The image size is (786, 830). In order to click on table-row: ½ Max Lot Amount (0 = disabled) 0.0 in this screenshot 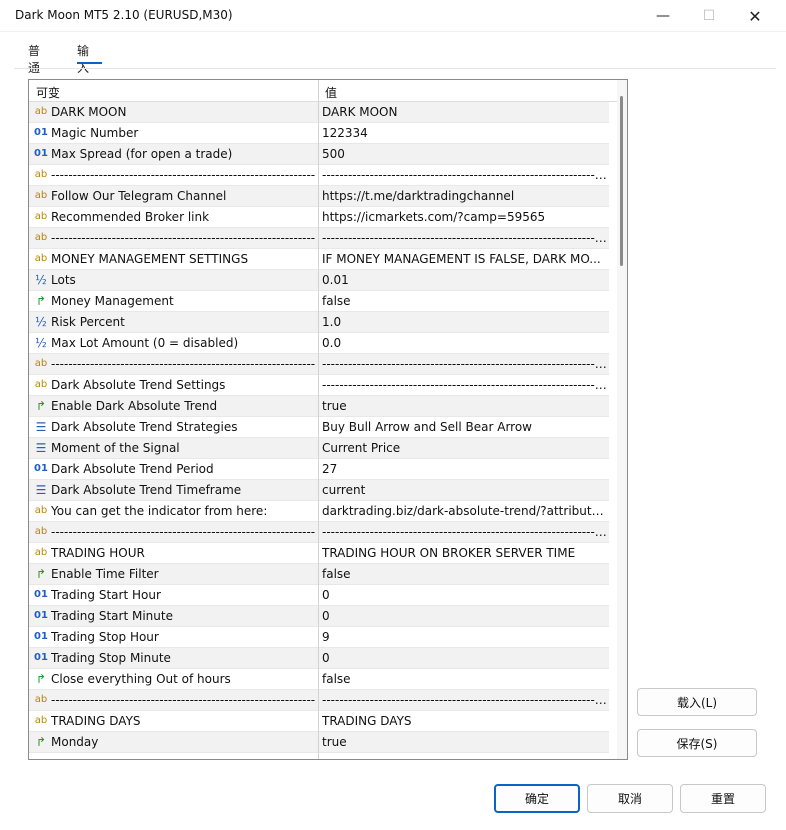, I will do `click(319, 343)`.